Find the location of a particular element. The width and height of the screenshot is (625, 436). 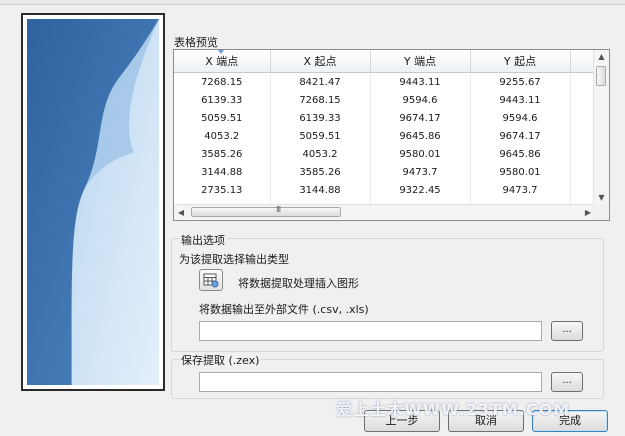

table-row: 6139.33 7268.15 9594.6 9443.11 is located at coordinates (384, 100).